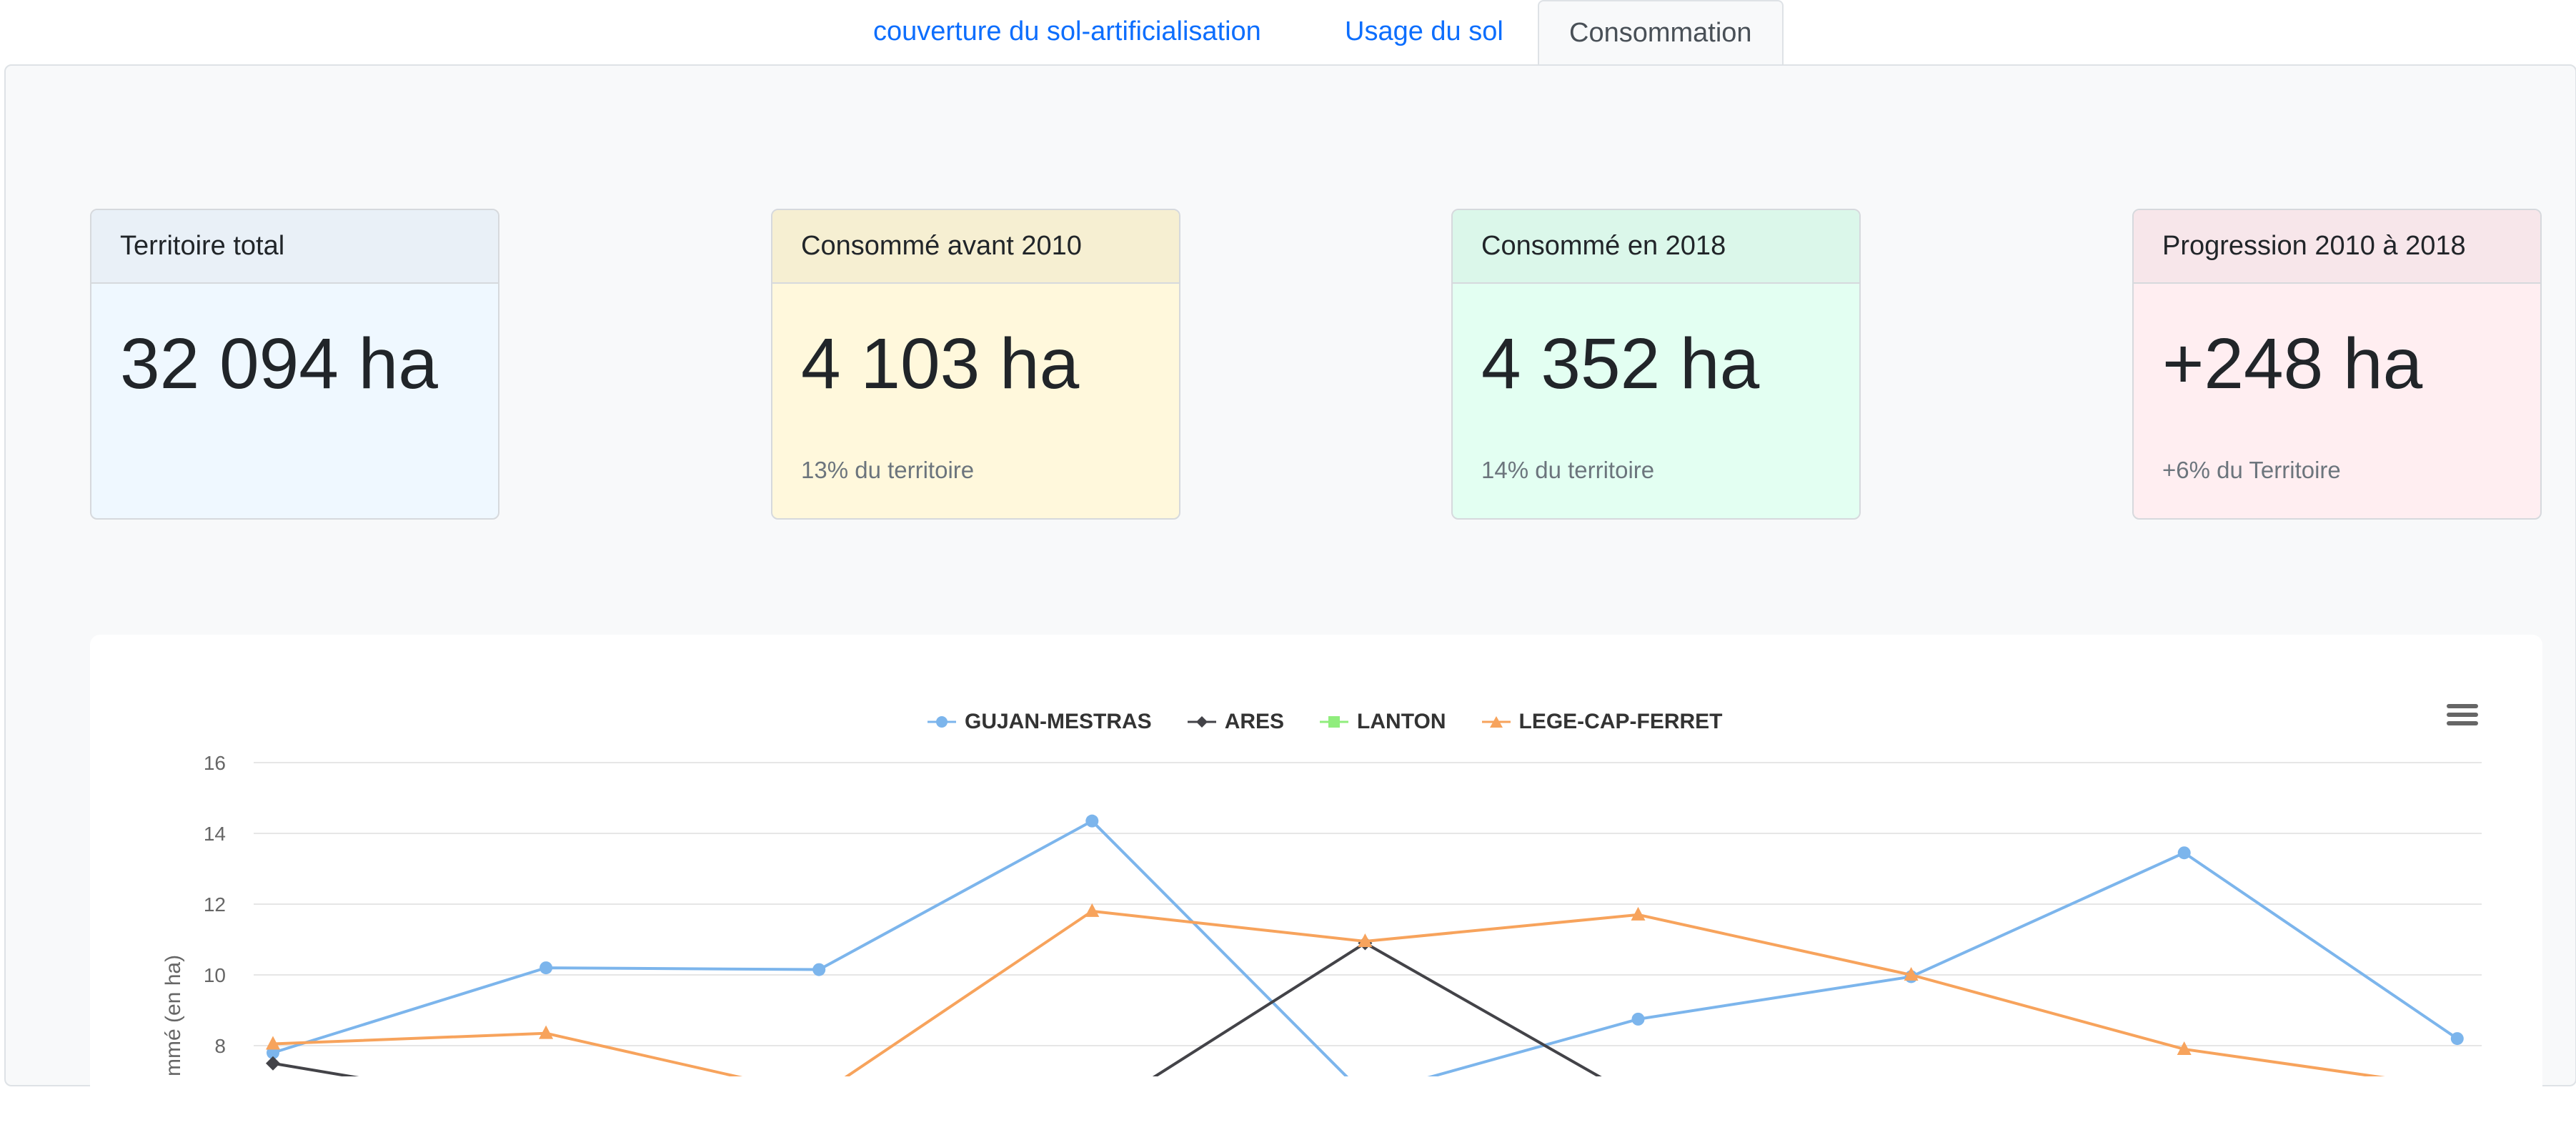  What do you see at coordinates (215, 763) in the screenshot?
I see `y-tick-label: 16` at bounding box center [215, 763].